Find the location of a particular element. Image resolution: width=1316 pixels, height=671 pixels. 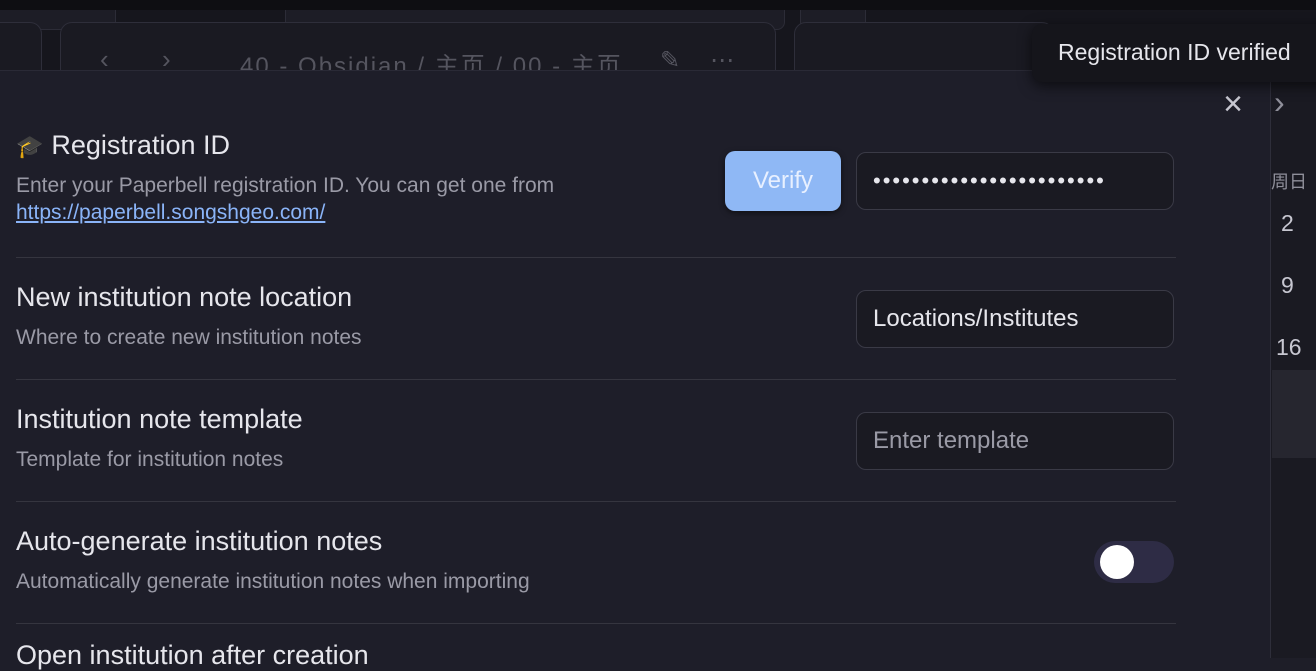

calendar-selected-week is located at coordinates (1294, 414).